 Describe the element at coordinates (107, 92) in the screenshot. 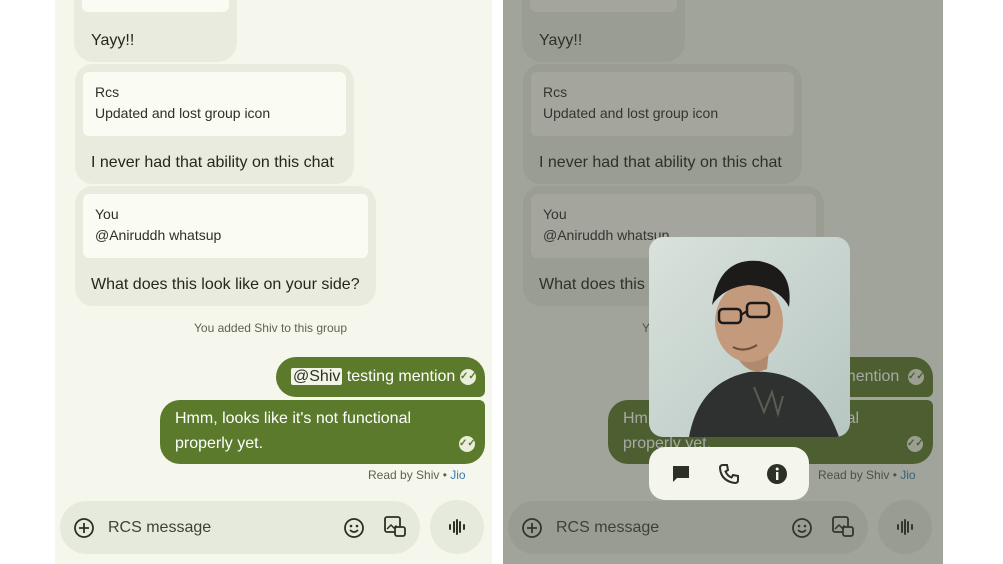

I see `quoted-sender: Rcs` at that location.